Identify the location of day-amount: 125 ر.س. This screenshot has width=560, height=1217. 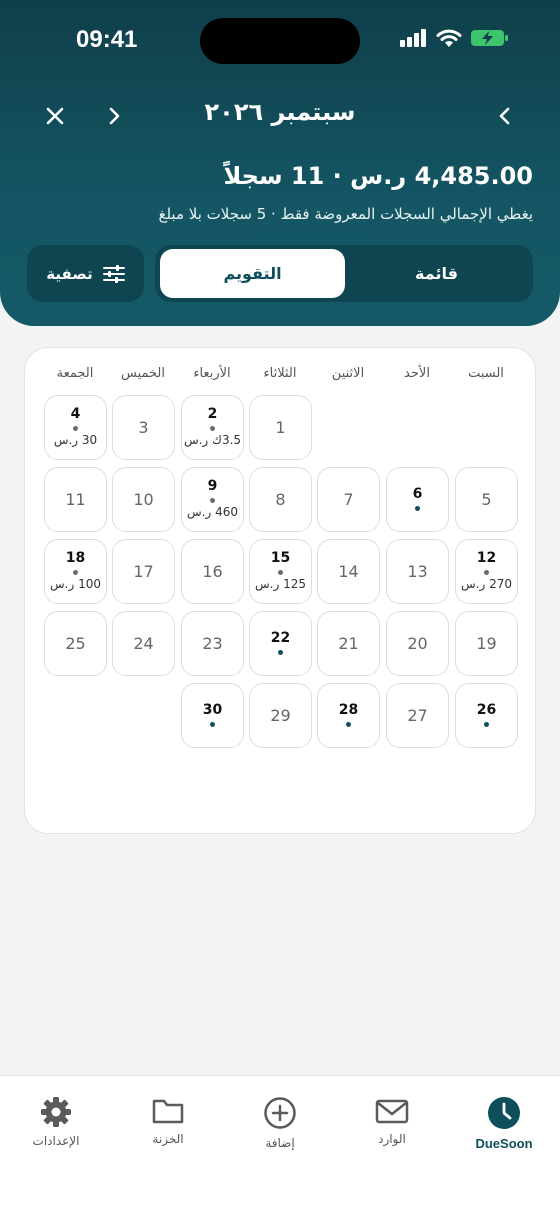
(280, 584).